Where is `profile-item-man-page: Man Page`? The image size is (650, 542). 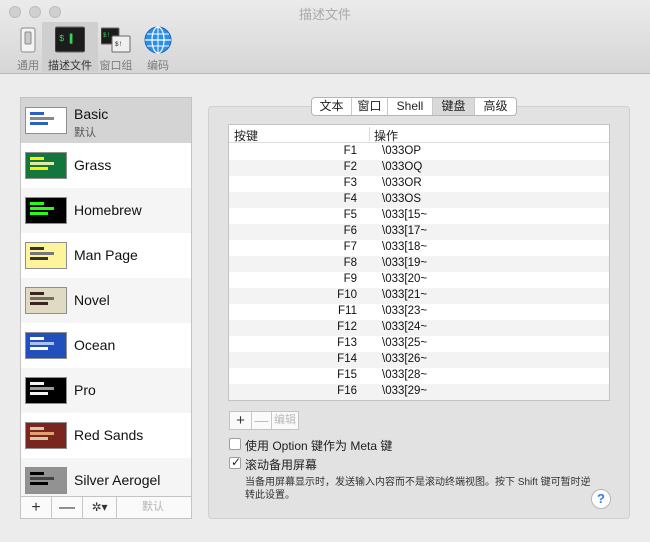
profile-item-man-page: Man Page is located at coordinates (106, 255).